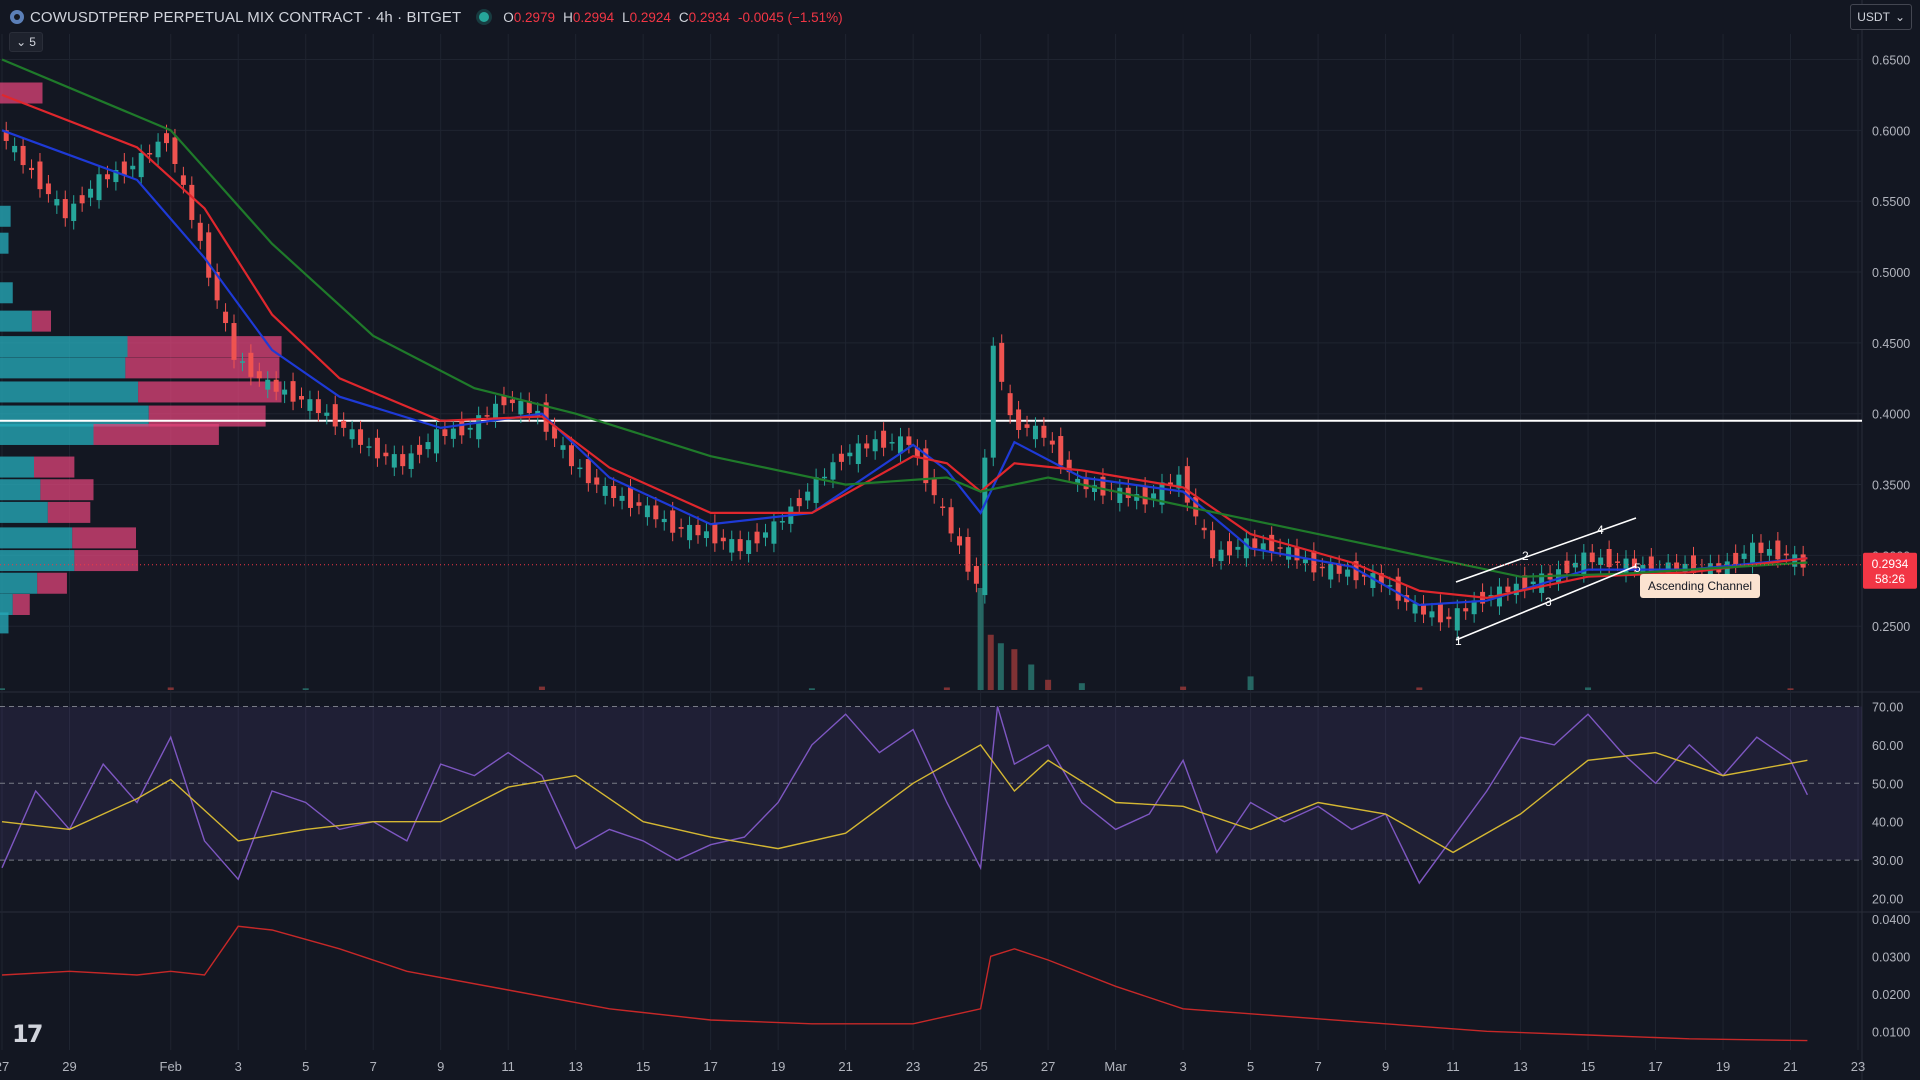 The image size is (1920, 1080). Describe the element at coordinates (1887, 784) in the screenshot. I see `rsi-tick-label: 50.00` at that location.